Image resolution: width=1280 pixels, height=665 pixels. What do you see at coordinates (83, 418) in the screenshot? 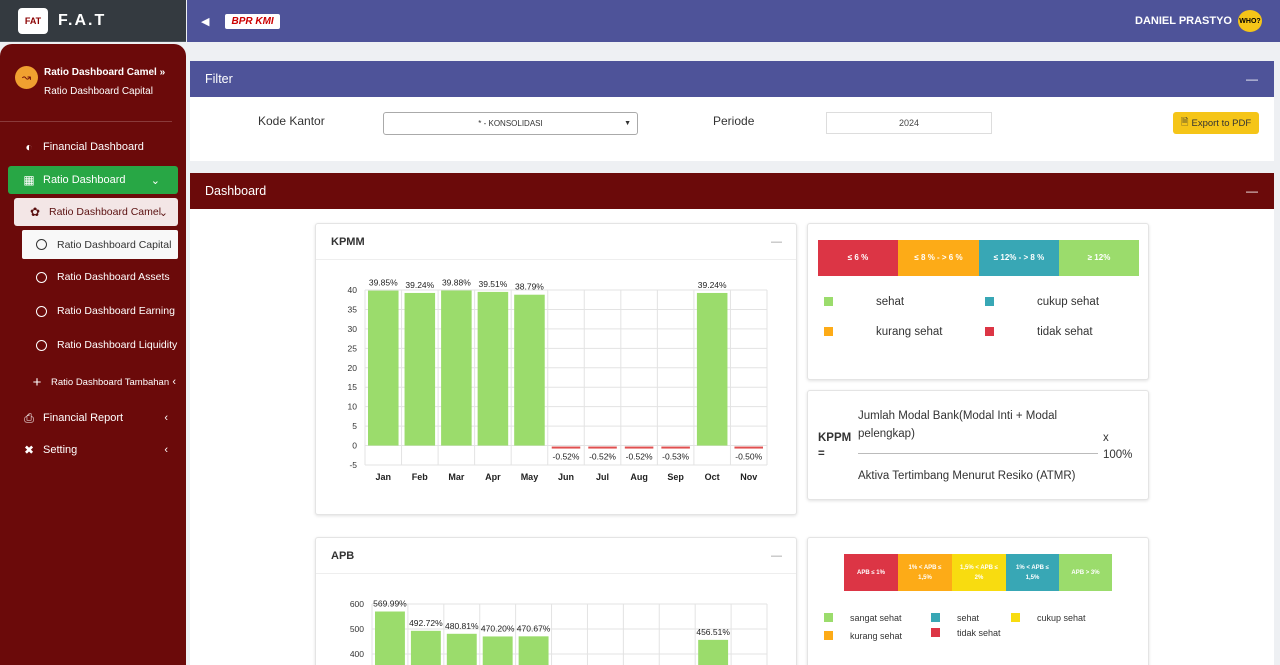
I see `sidebar-item-label: Financial Report` at bounding box center [83, 418].